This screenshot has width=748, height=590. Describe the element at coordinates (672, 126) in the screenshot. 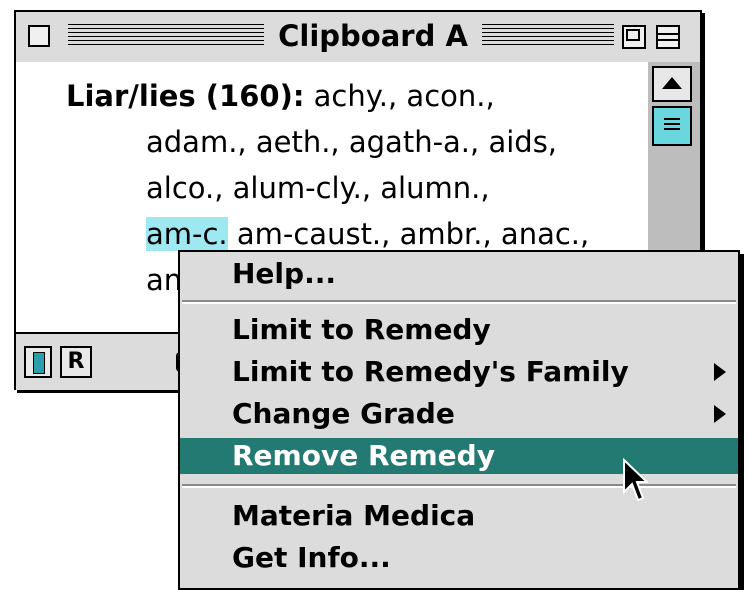

I see `scroll-thumb` at that location.